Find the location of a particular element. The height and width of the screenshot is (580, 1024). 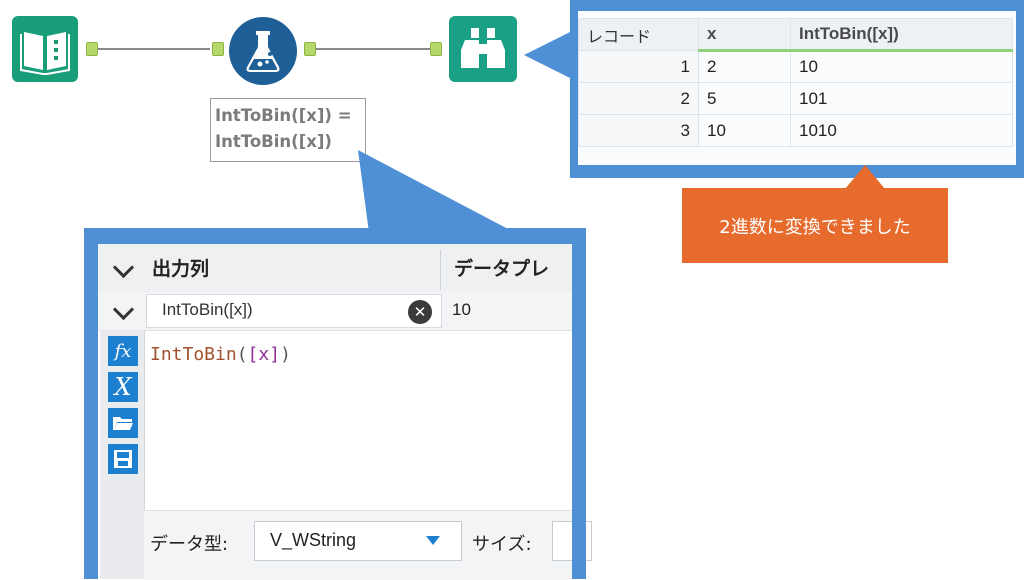

variable-x-icon: X is located at coordinates (123, 387).